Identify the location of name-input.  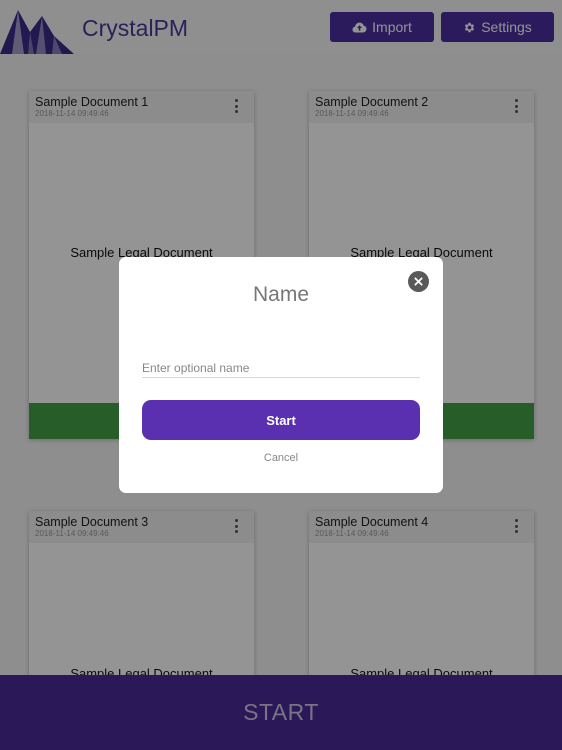
(281, 368).